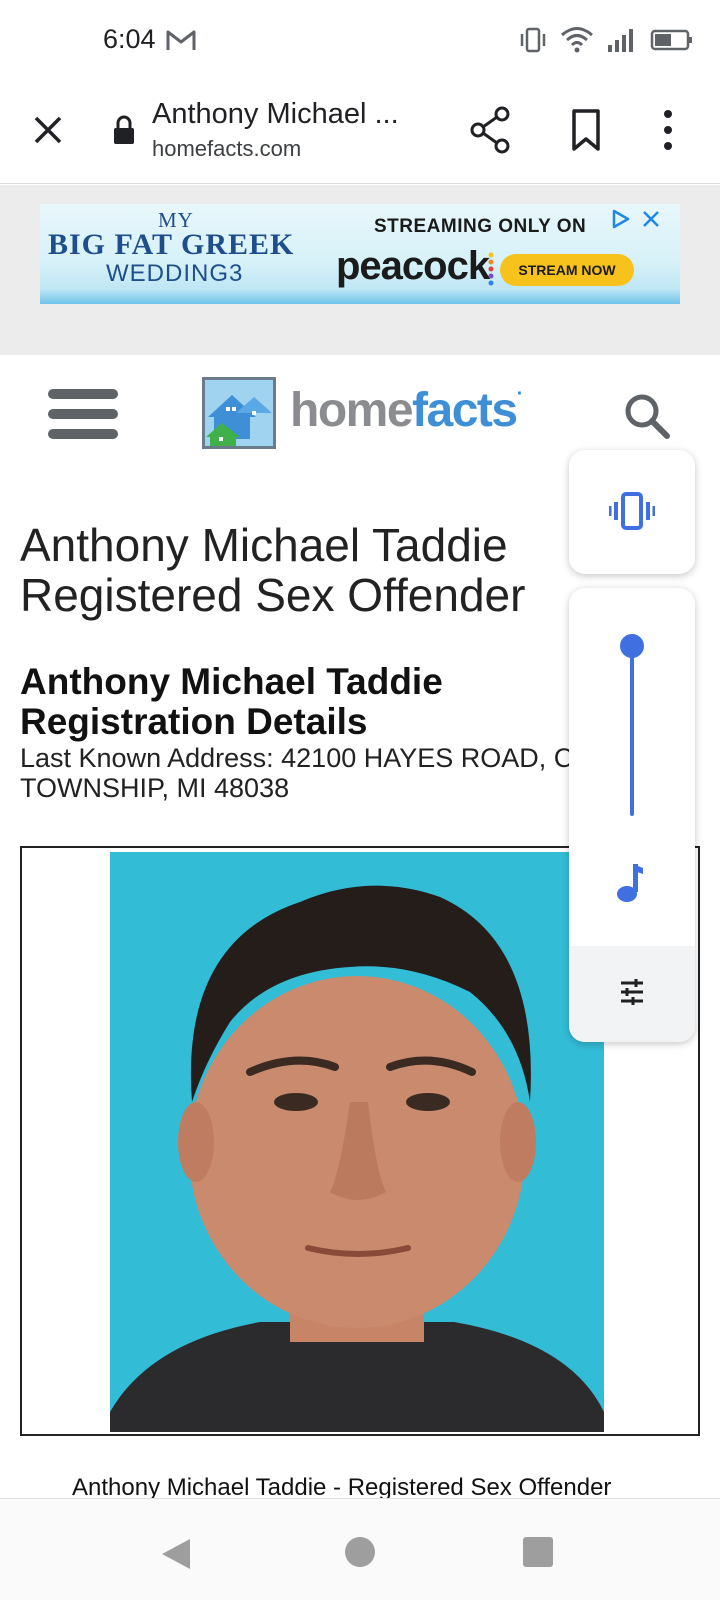 This screenshot has height=1600, width=720. What do you see at coordinates (632, 646) in the screenshot?
I see `volume-slider-thumb` at bounding box center [632, 646].